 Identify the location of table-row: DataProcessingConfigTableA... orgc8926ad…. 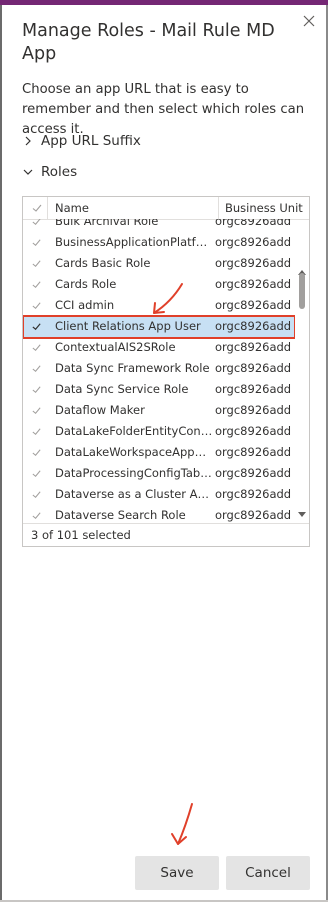
(159, 473).